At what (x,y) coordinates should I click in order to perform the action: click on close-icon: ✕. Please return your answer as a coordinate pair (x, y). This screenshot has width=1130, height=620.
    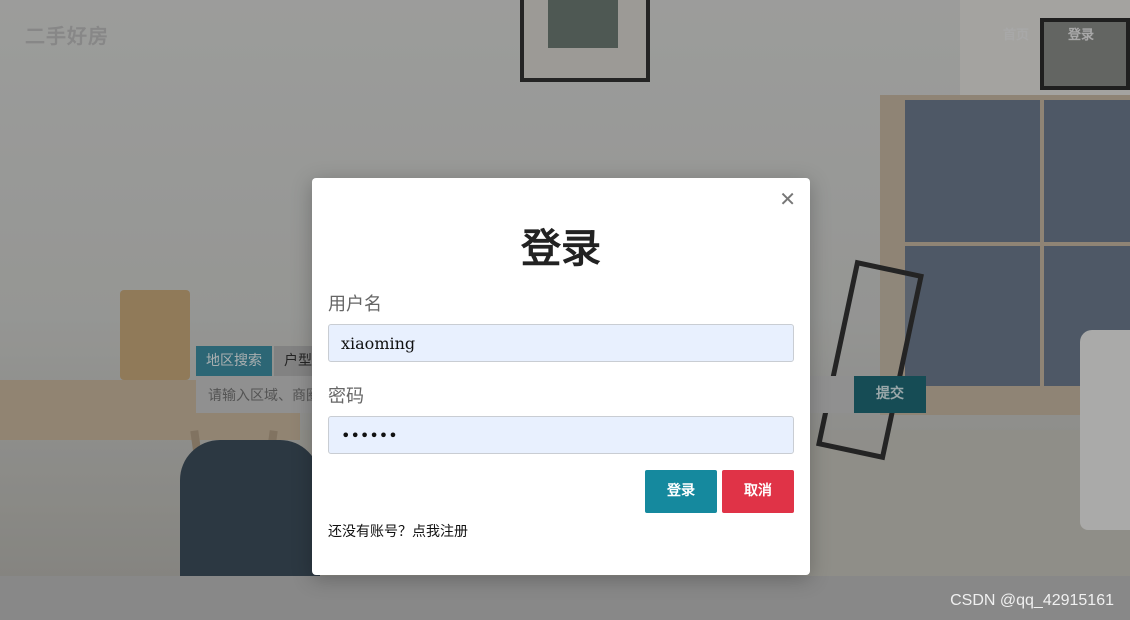
    Looking at the image, I should click on (787, 199).